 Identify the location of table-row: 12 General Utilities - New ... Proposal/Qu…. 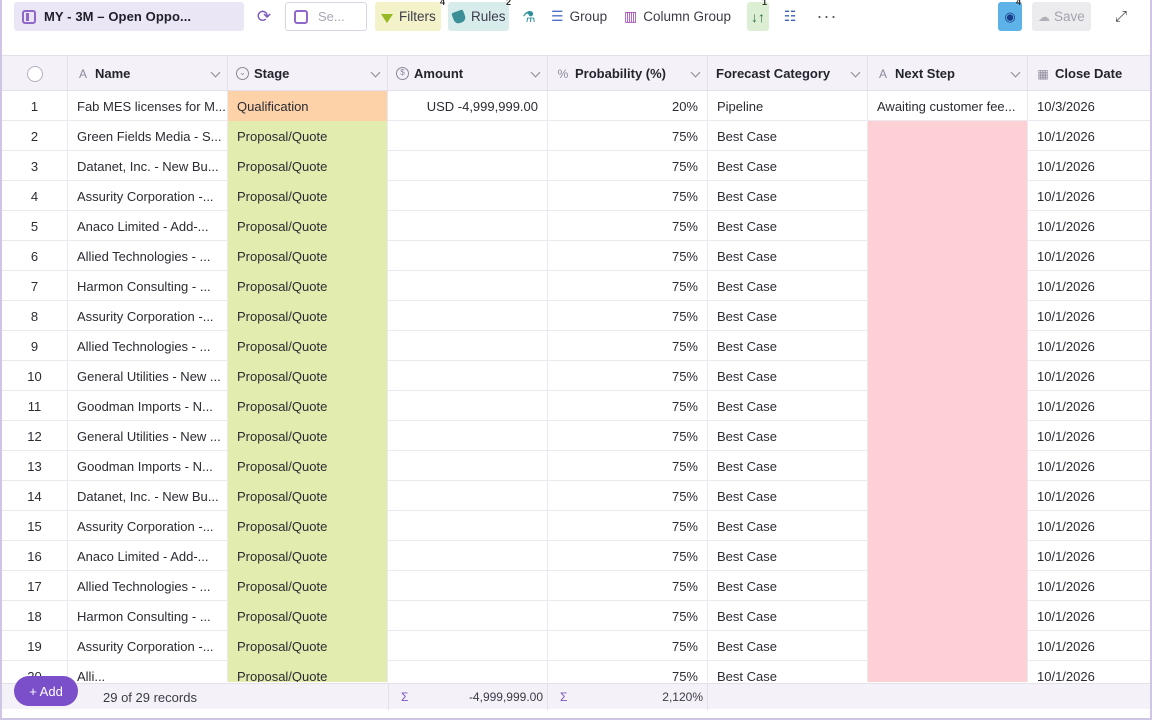
(576, 436).